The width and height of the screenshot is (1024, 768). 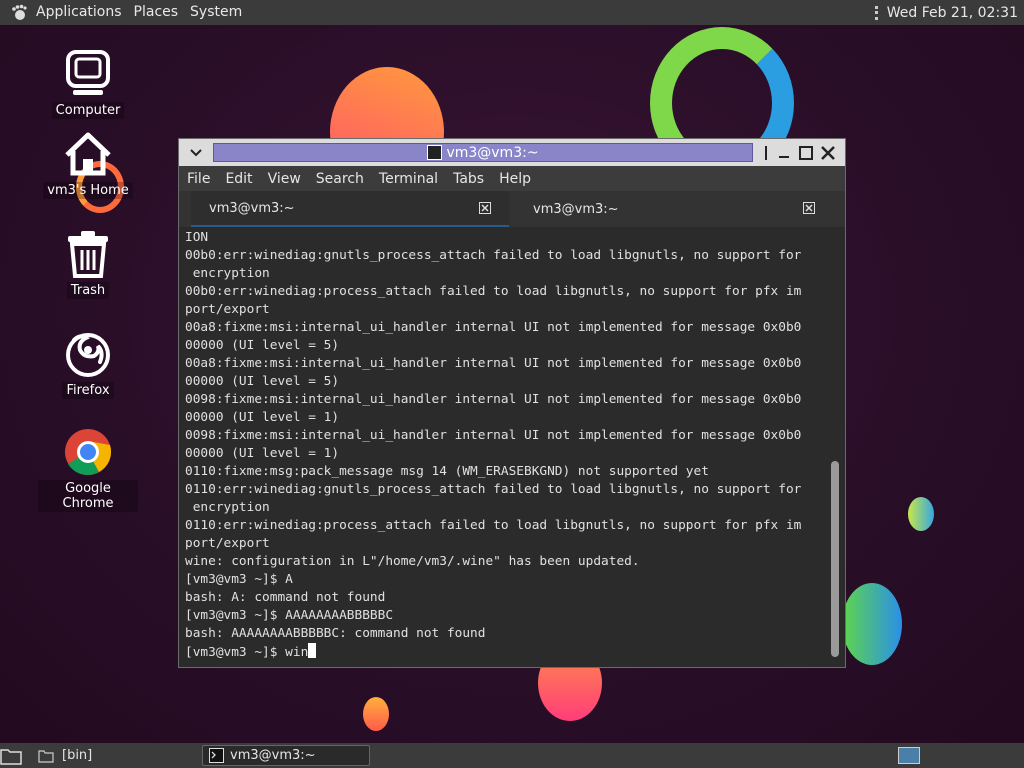 I want to click on minimize-button, so click(x=784, y=153).